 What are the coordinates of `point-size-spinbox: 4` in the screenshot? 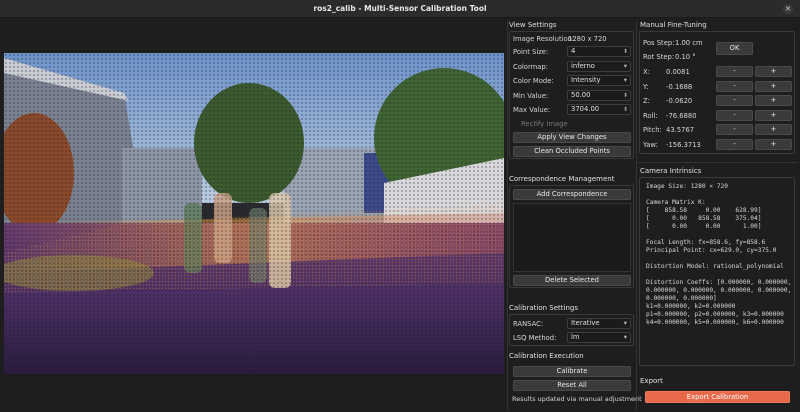 It's located at (599, 51).